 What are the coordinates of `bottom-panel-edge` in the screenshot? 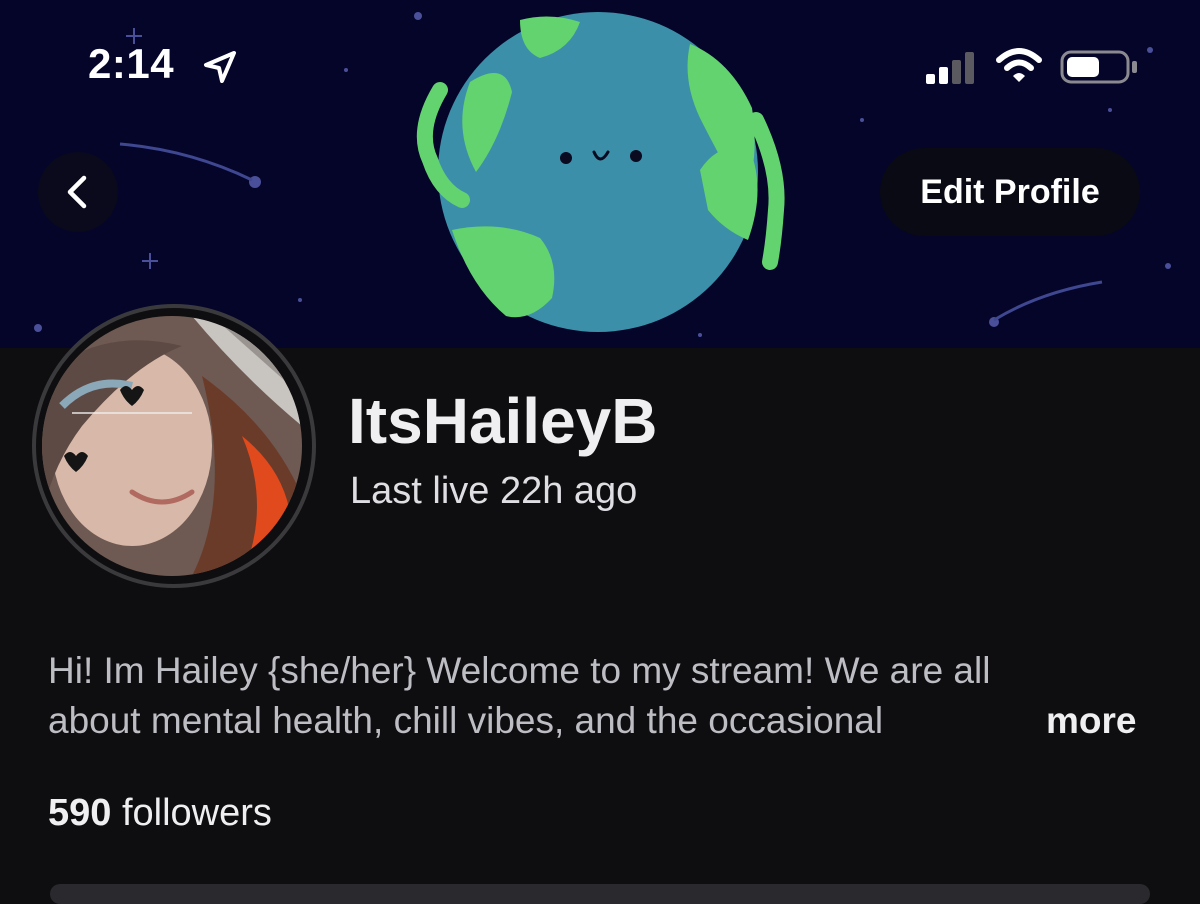 It's located at (600, 894).